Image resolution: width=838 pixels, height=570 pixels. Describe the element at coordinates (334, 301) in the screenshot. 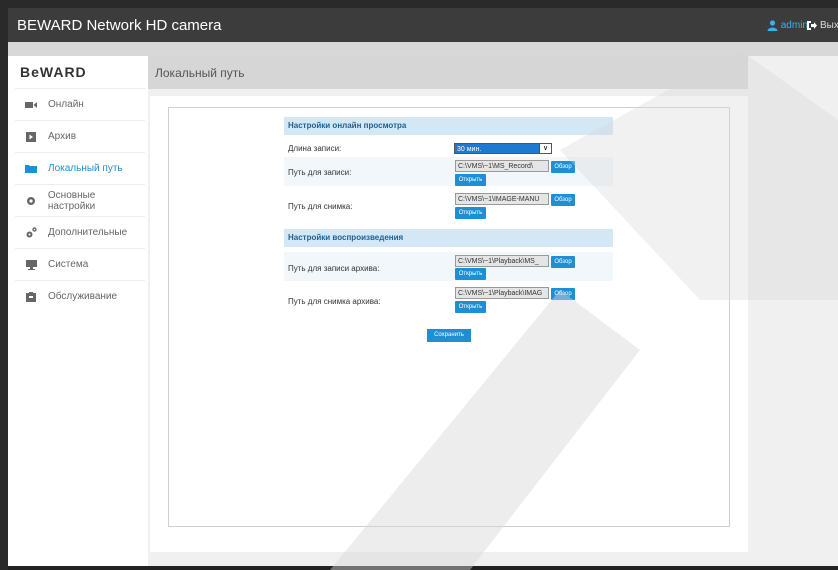

I see `archive-snapshot-label: Путь для снимка архива:` at that location.